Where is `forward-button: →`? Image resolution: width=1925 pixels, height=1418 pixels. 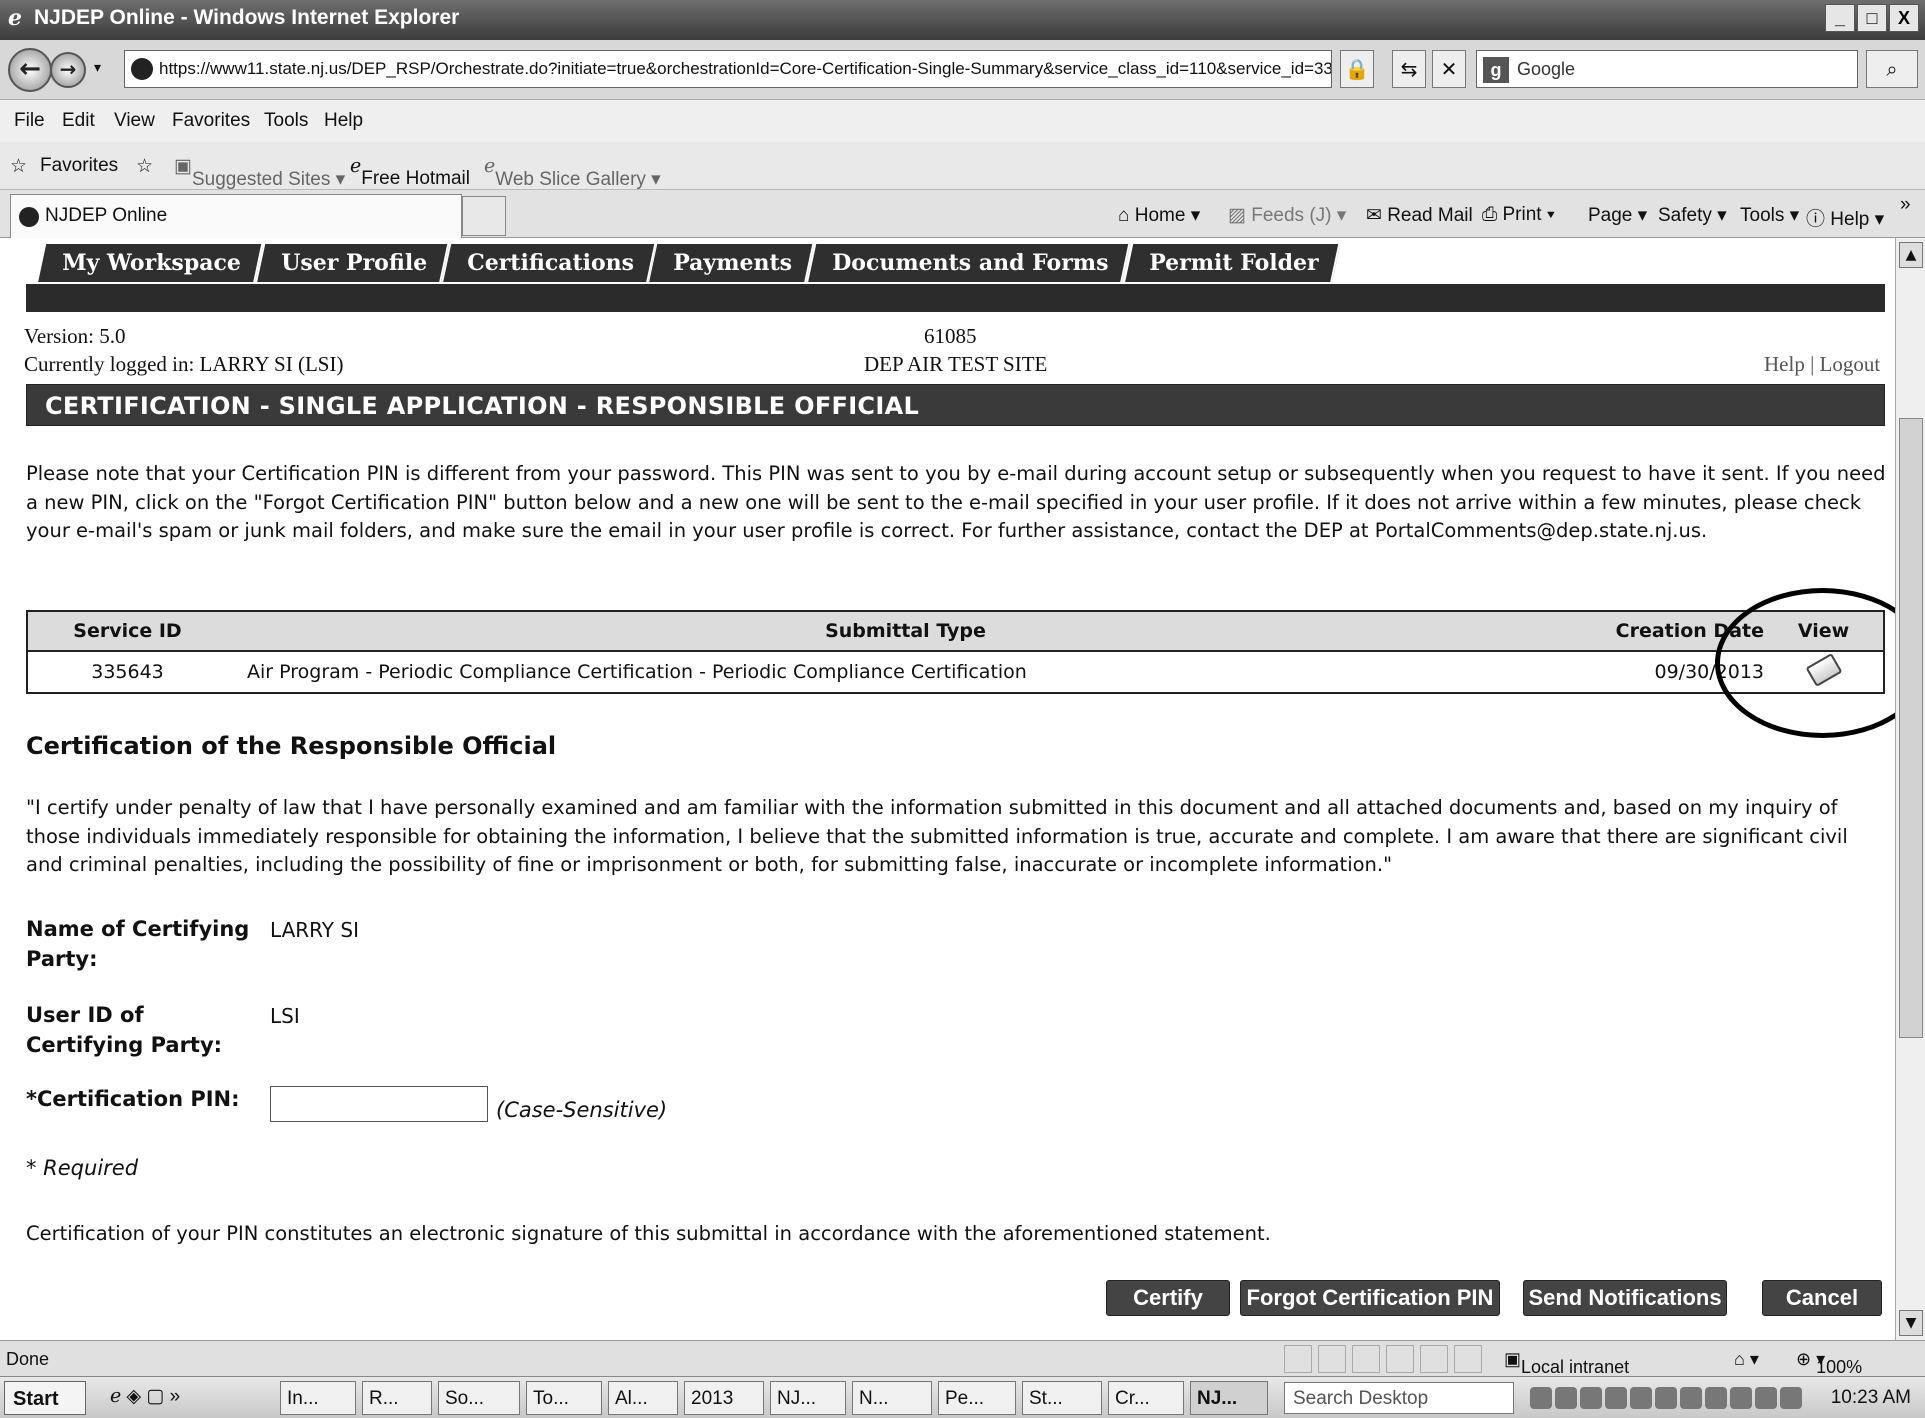
forward-button: → is located at coordinates (68, 70).